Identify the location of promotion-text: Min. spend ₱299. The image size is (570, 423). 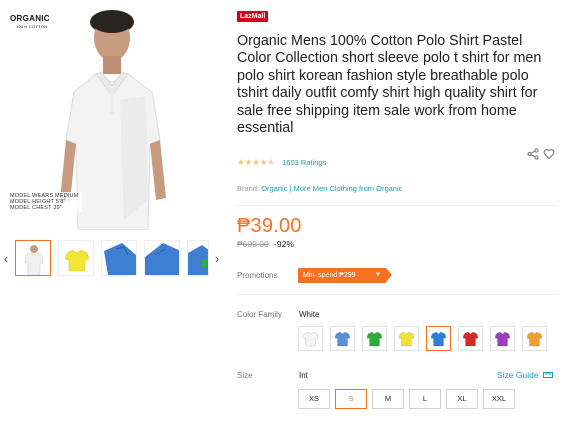
(329, 275).